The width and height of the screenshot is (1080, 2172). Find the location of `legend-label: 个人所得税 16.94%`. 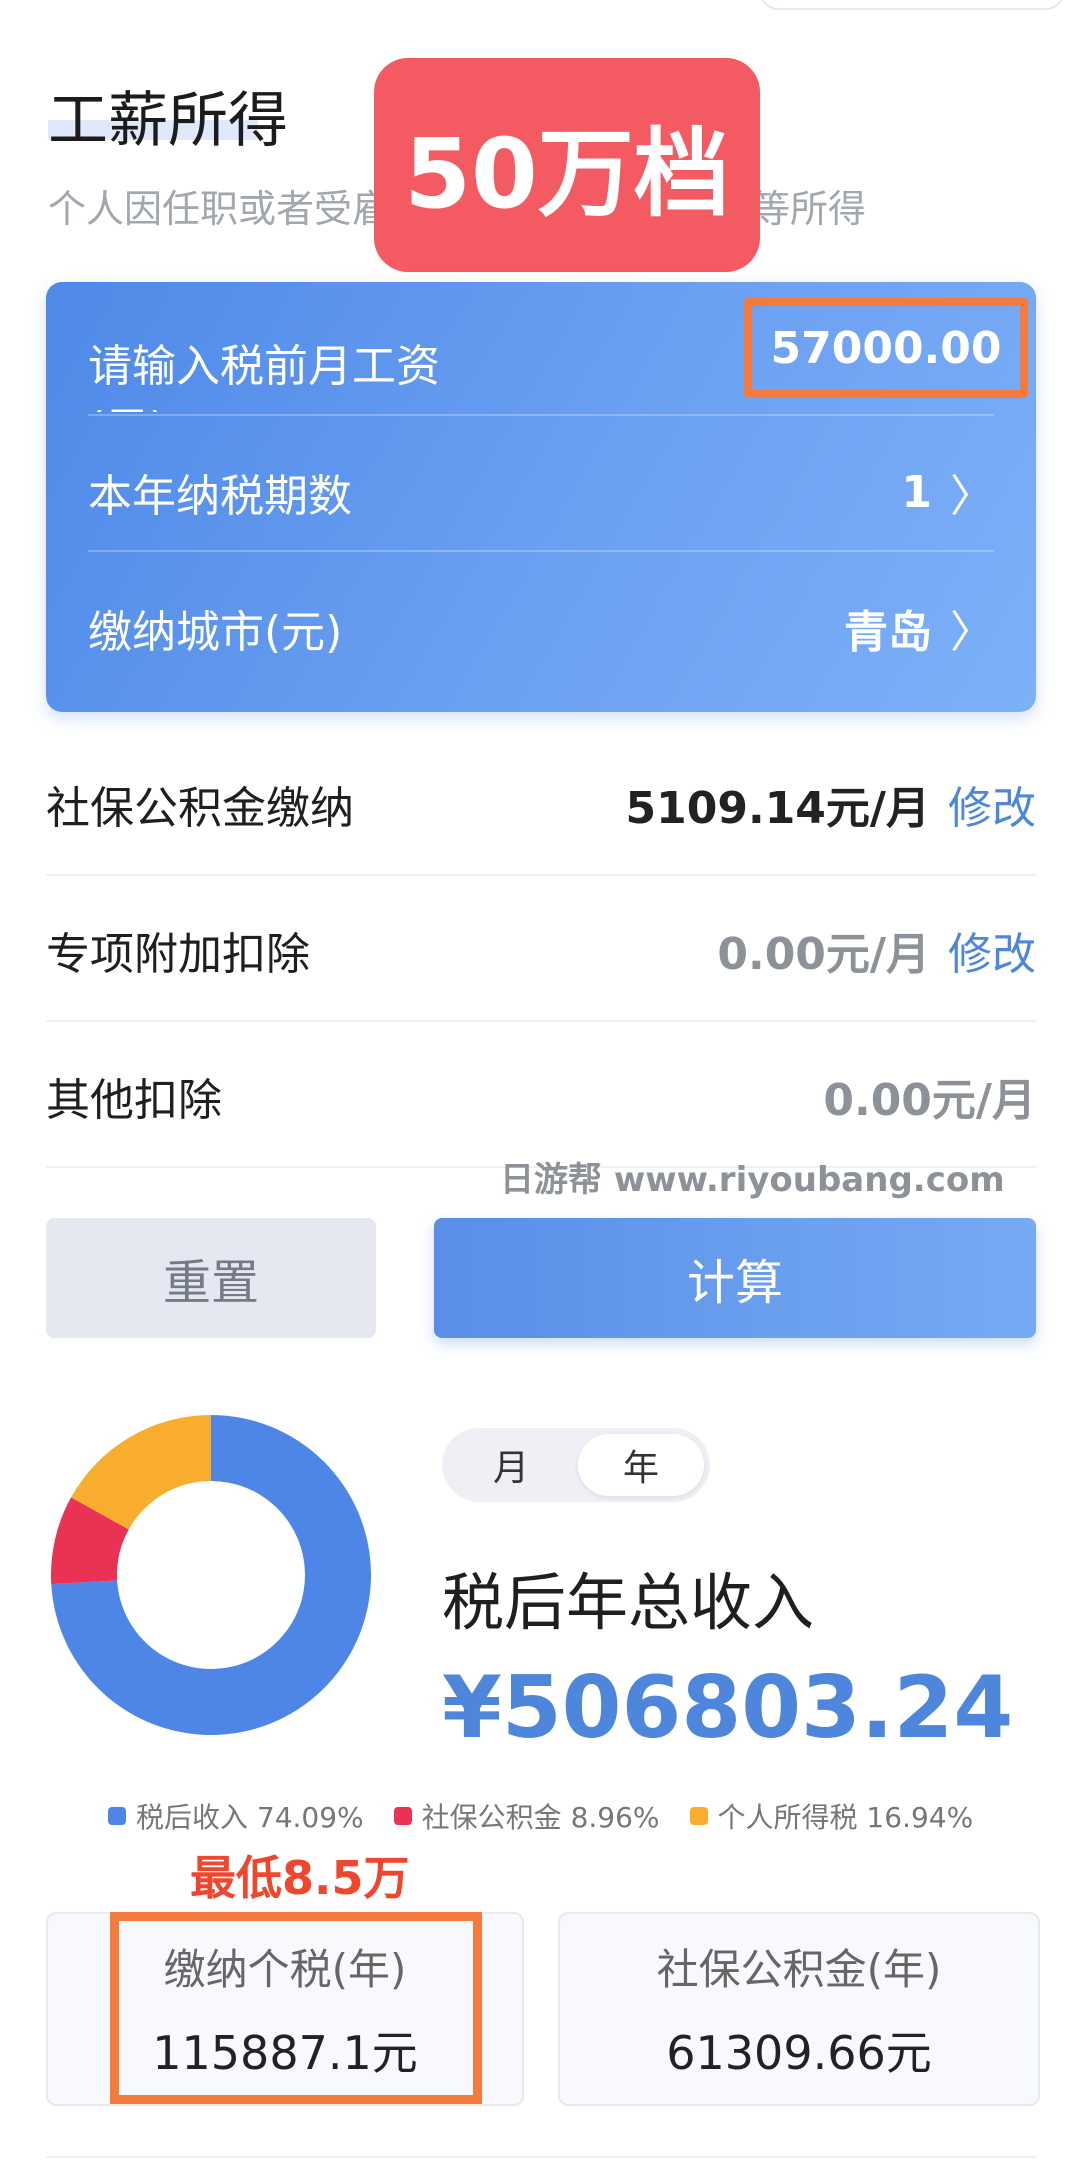

legend-label: 个人所得税 16.94% is located at coordinates (845, 1817).